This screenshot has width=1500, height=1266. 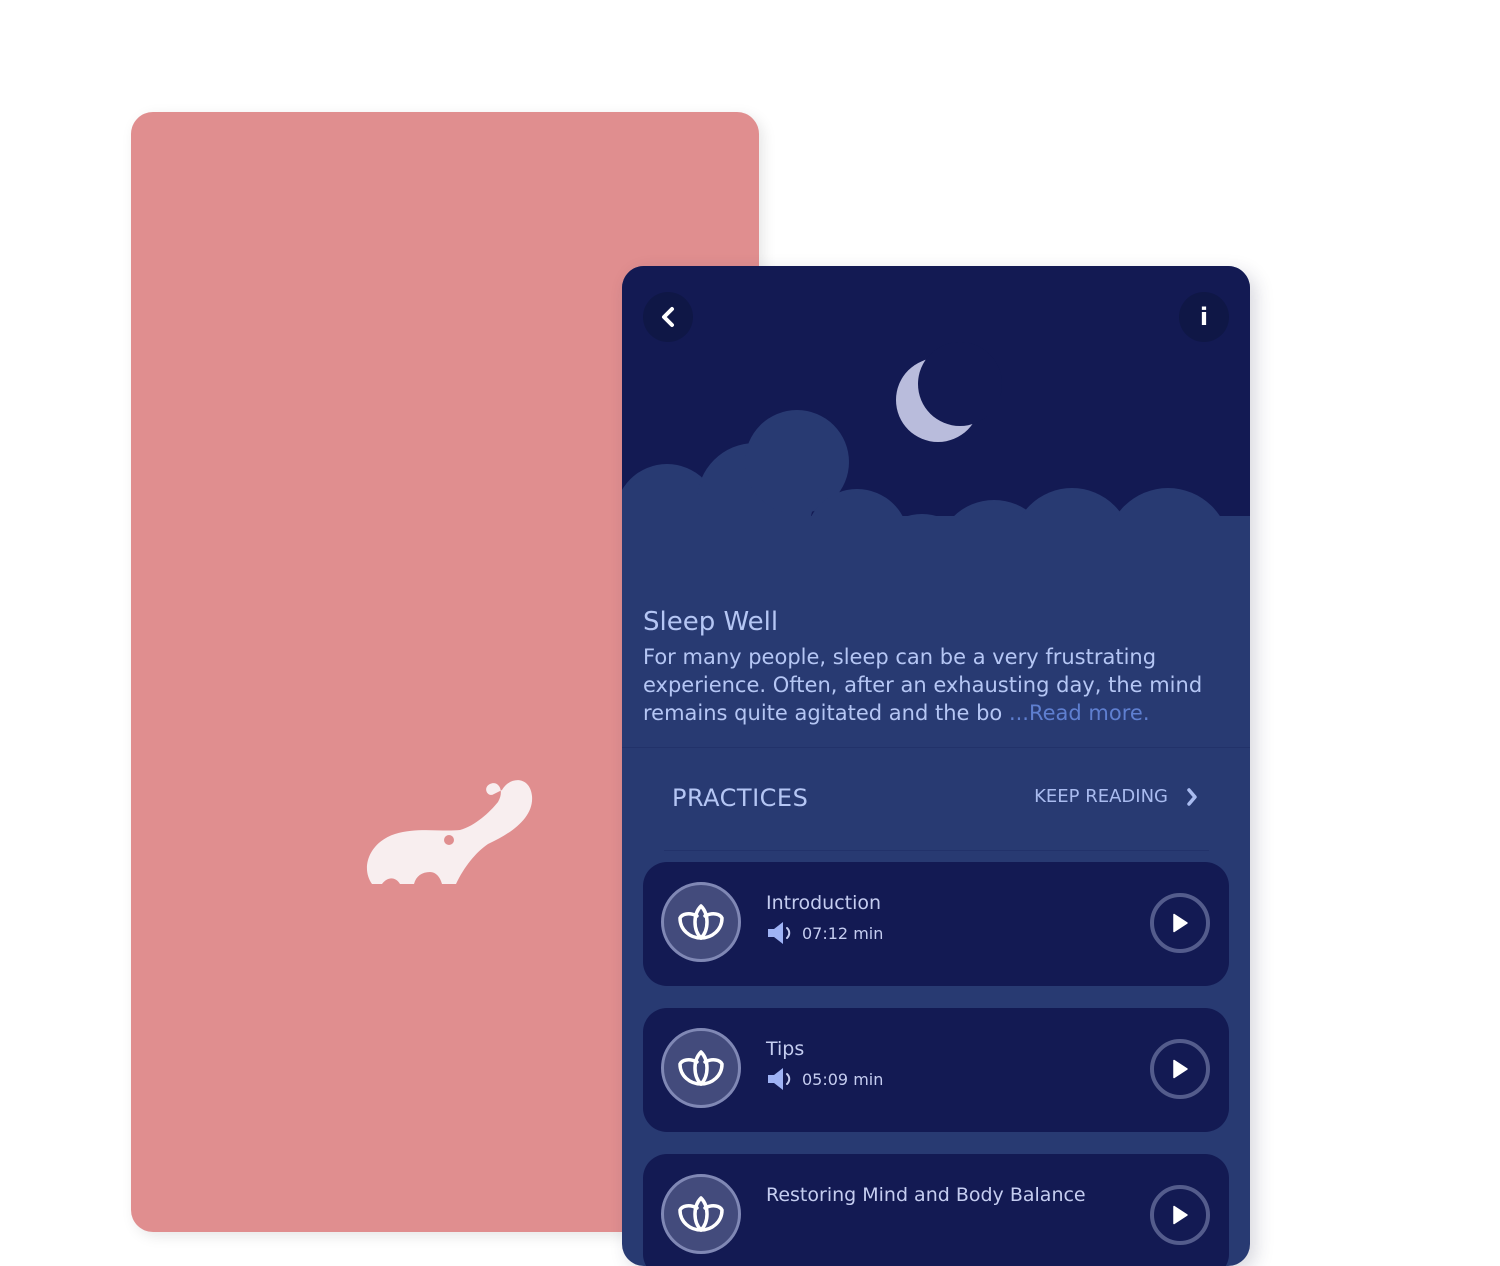 What do you see at coordinates (1192, 796) in the screenshot?
I see `chevron-right-icon` at bounding box center [1192, 796].